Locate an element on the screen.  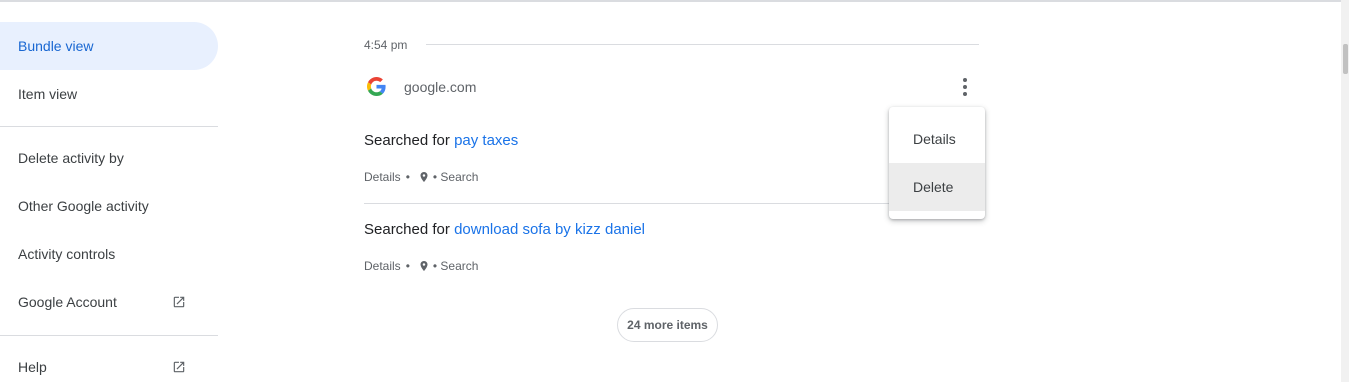
menu-item-delete: Delete is located at coordinates (937, 187).